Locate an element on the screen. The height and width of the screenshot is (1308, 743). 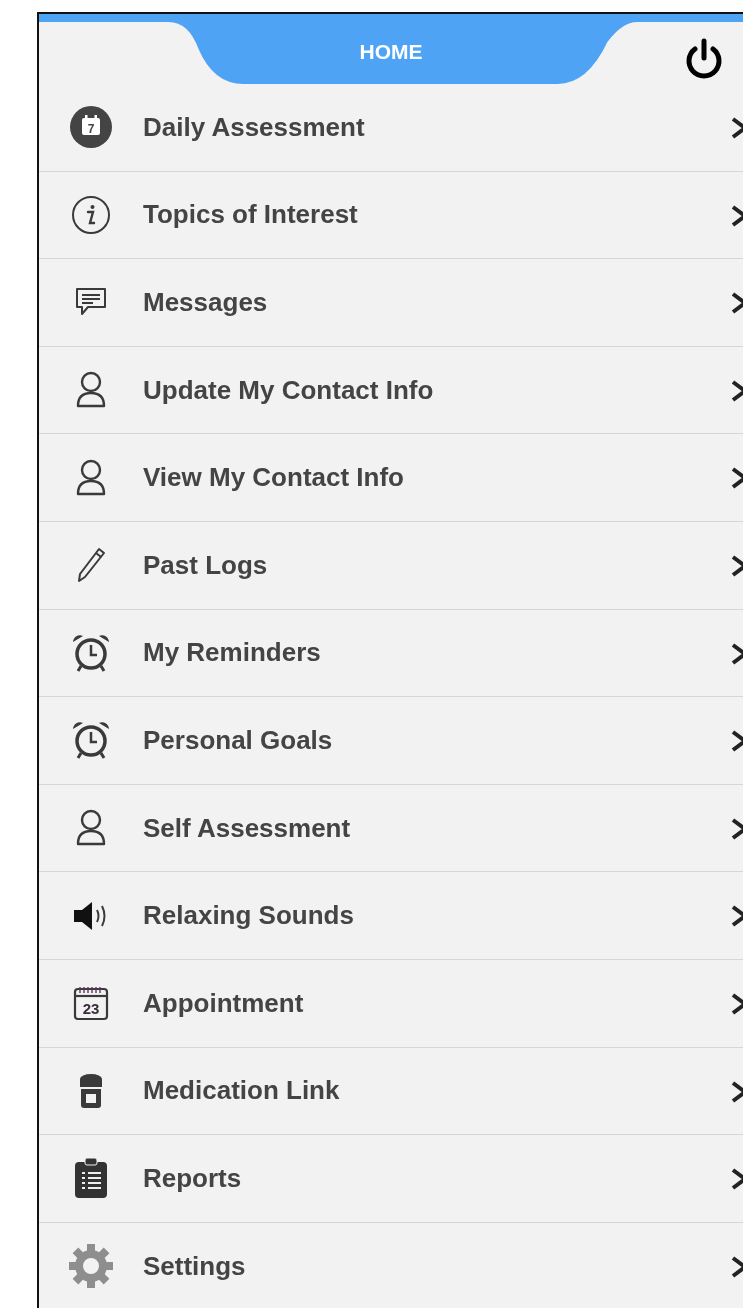
calendar-icon: 23 is located at coordinates (91, 1003).